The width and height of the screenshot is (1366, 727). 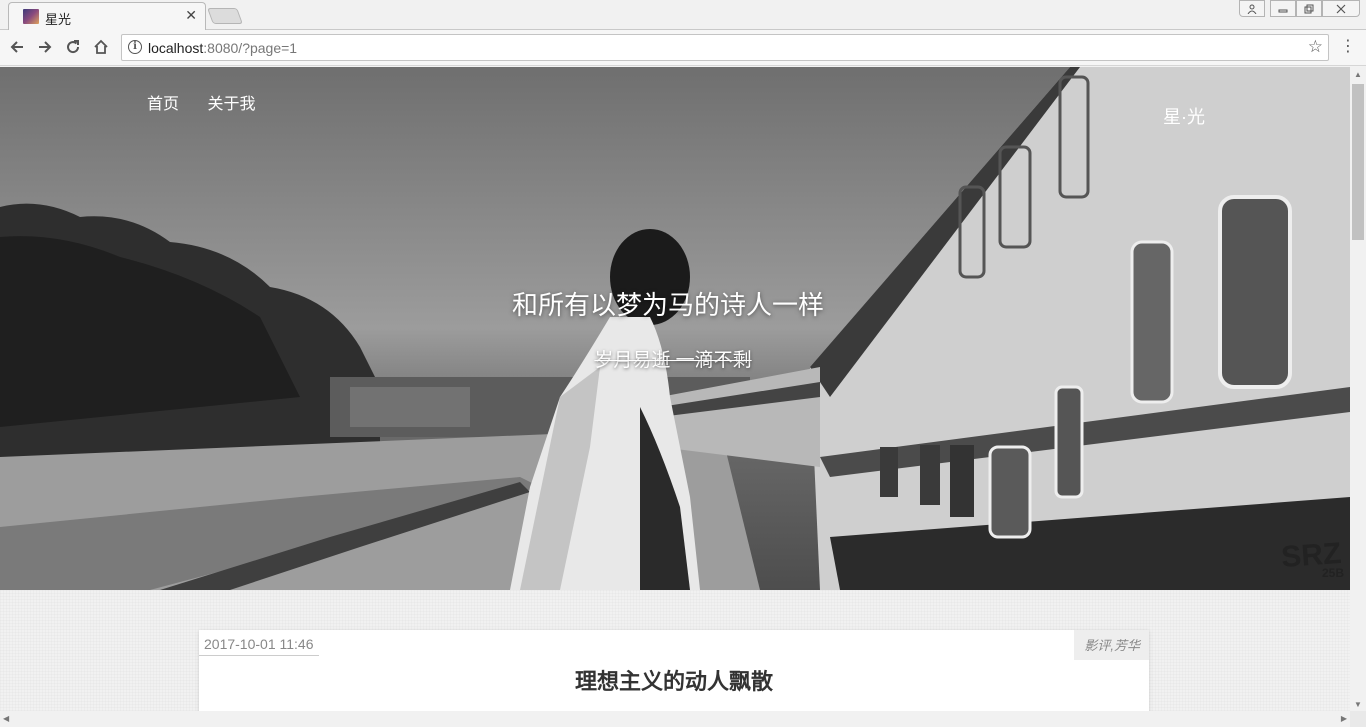 I want to click on restore-icon, so click(x=1309, y=8).